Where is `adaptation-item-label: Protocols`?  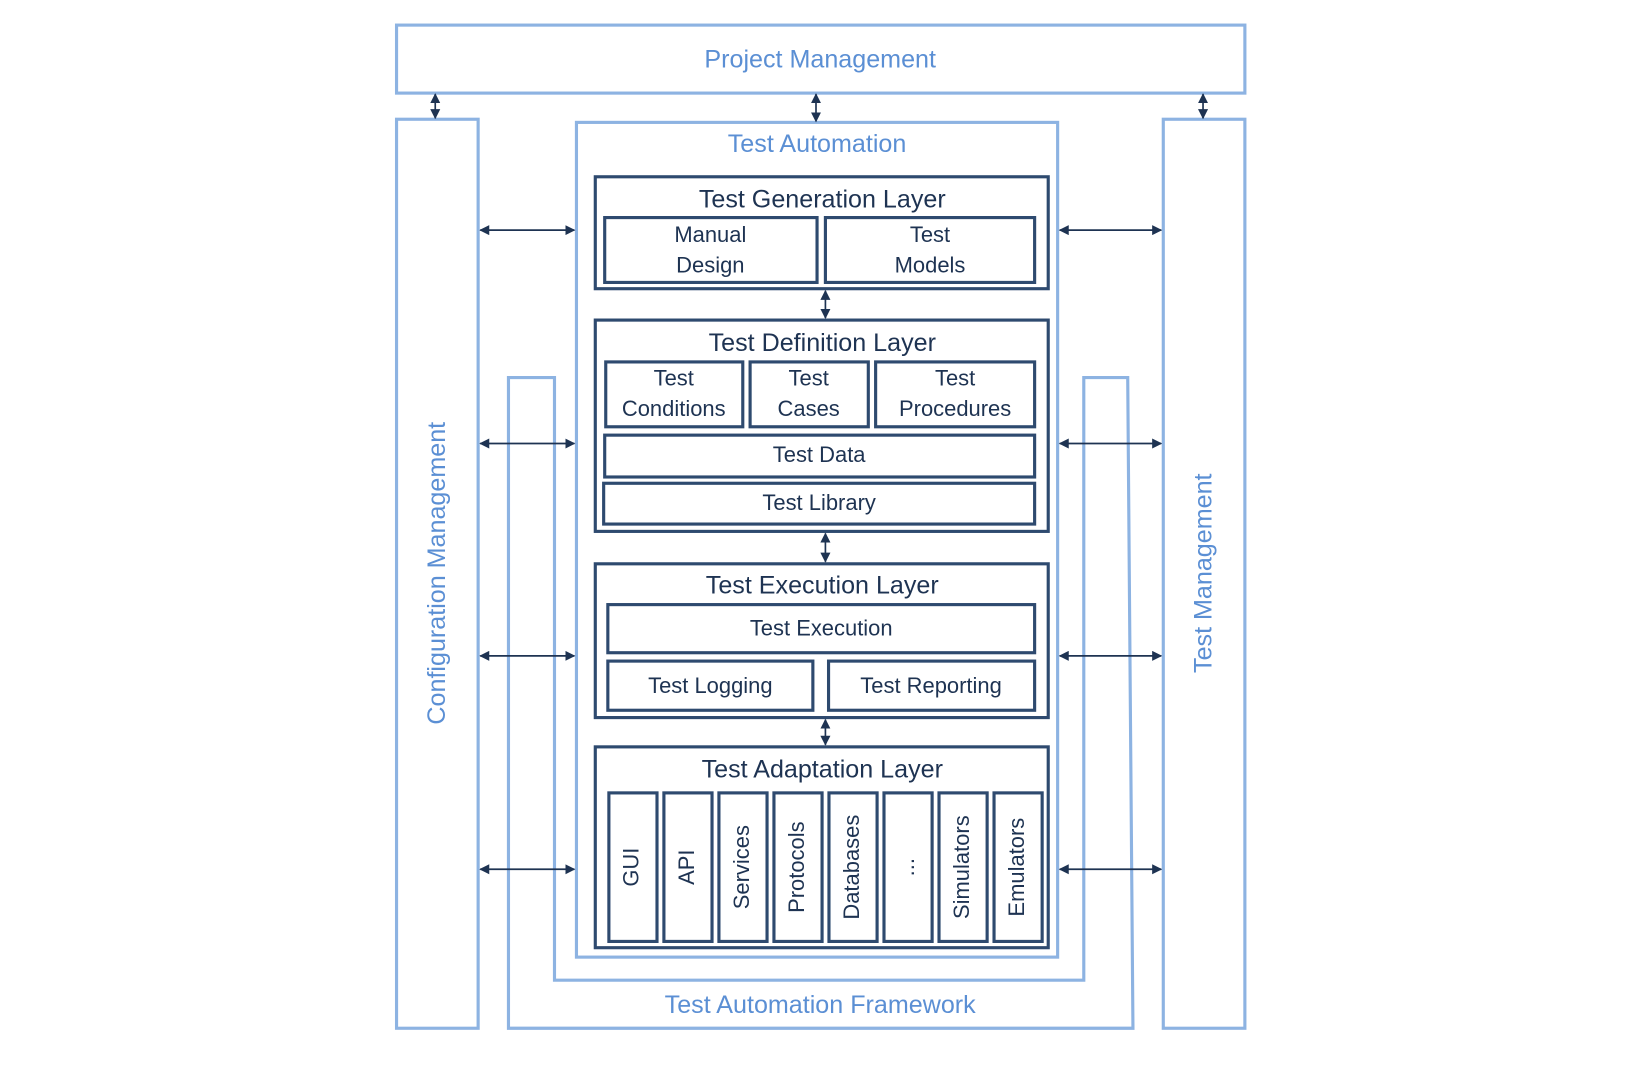 adaptation-item-label: Protocols is located at coordinates (796, 867).